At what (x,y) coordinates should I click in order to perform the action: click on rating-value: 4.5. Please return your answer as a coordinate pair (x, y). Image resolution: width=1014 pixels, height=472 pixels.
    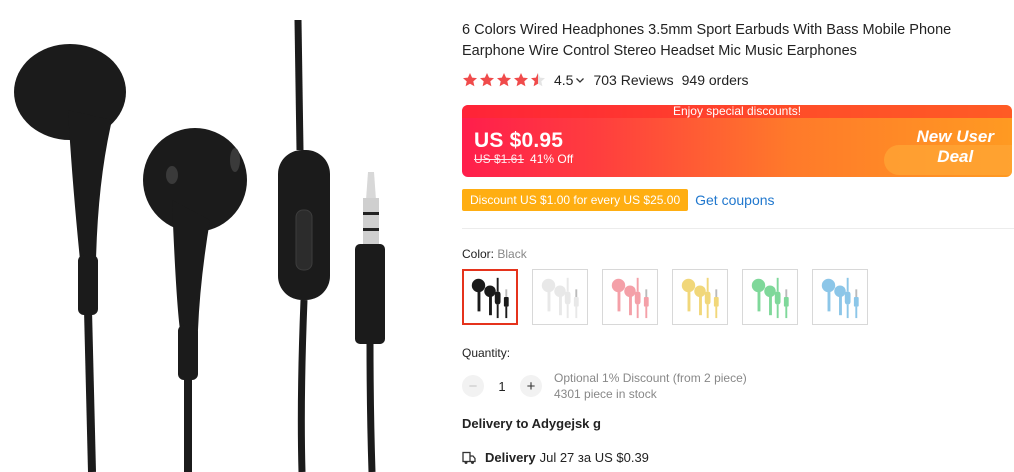
    Looking at the image, I should click on (563, 80).